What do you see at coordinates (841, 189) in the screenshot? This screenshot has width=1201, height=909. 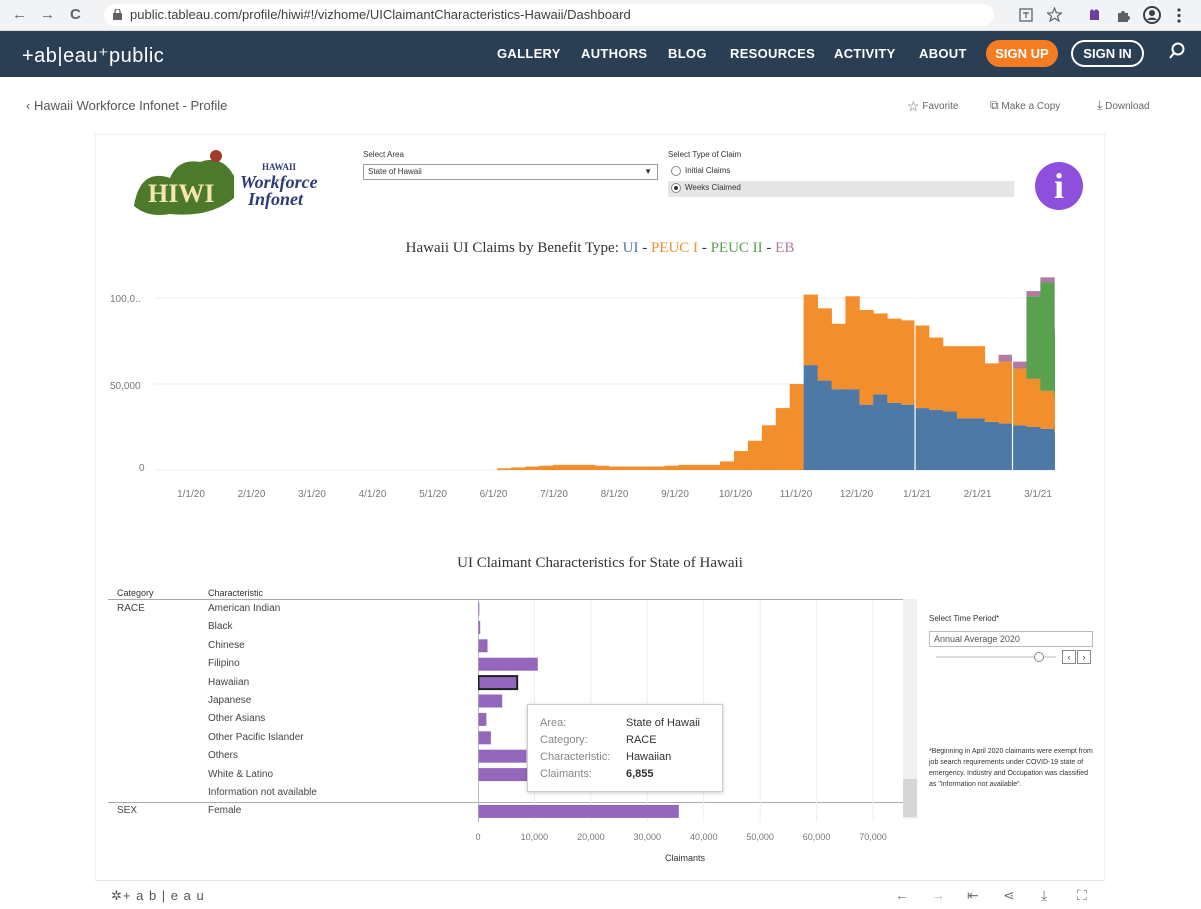 I see `radio-weeks-claimed: Weeks Claimed` at bounding box center [841, 189].